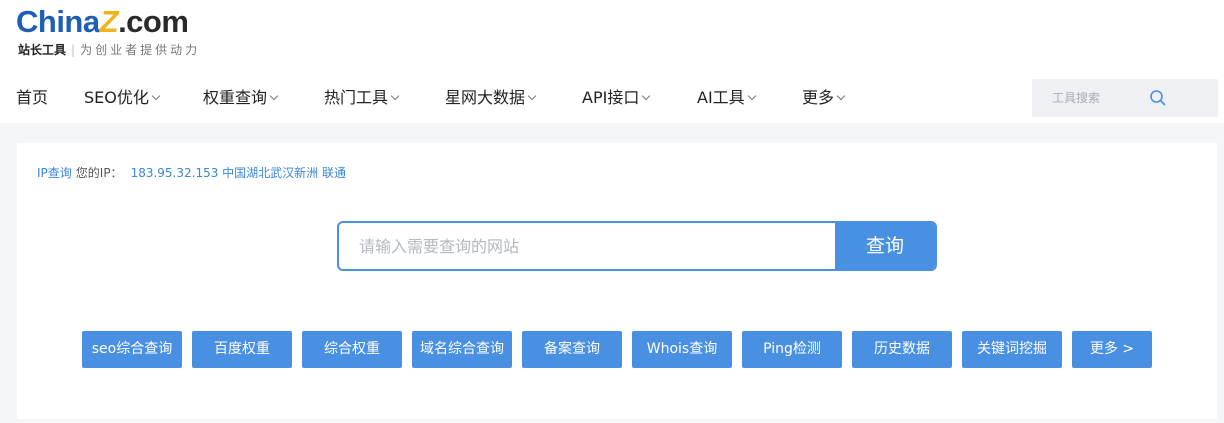 This screenshot has width=1224, height=423. Describe the element at coordinates (140, 50) in the screenshot. I see `logo-slogan: 为创业者提供动力` at that location.